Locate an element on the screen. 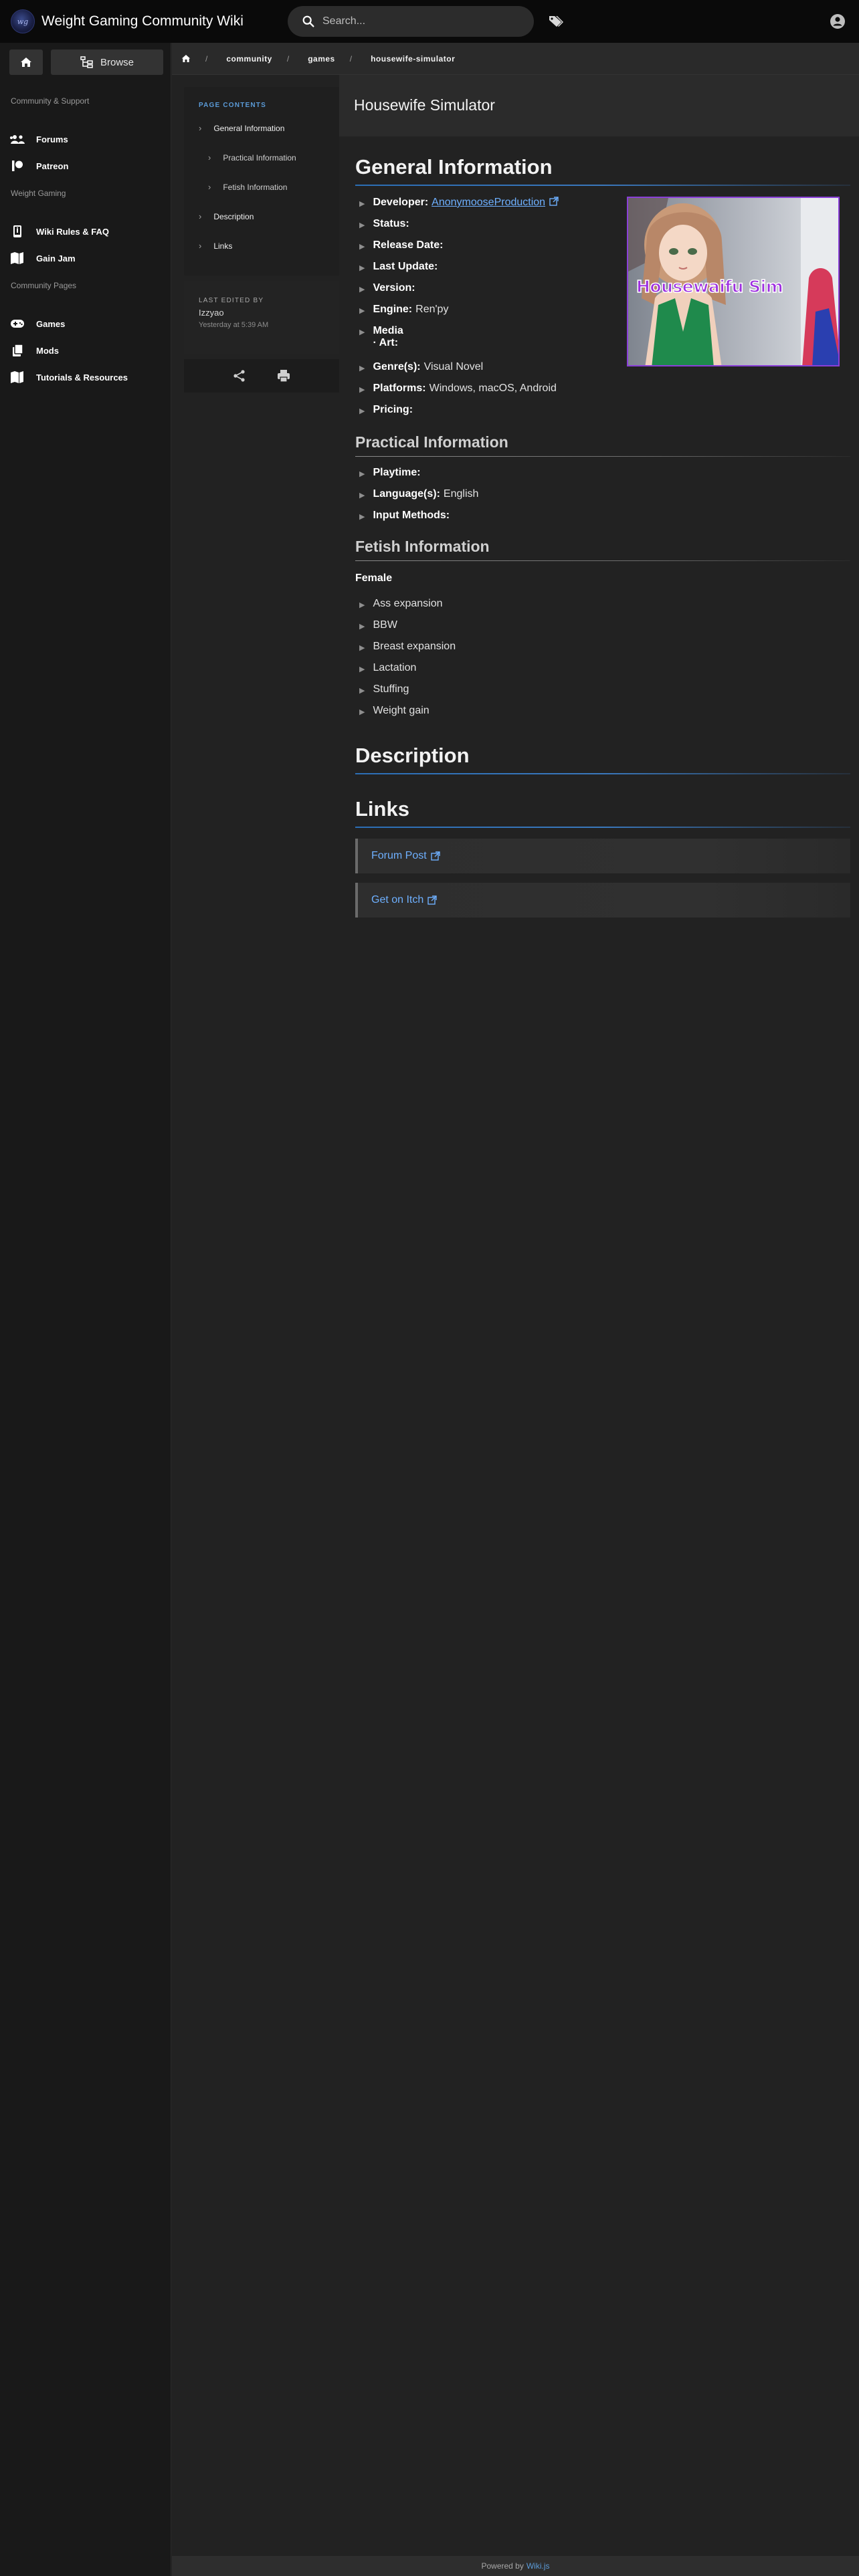 This screenshot has width=859, height=2576. print-icon is located at coordinates (284, 376).